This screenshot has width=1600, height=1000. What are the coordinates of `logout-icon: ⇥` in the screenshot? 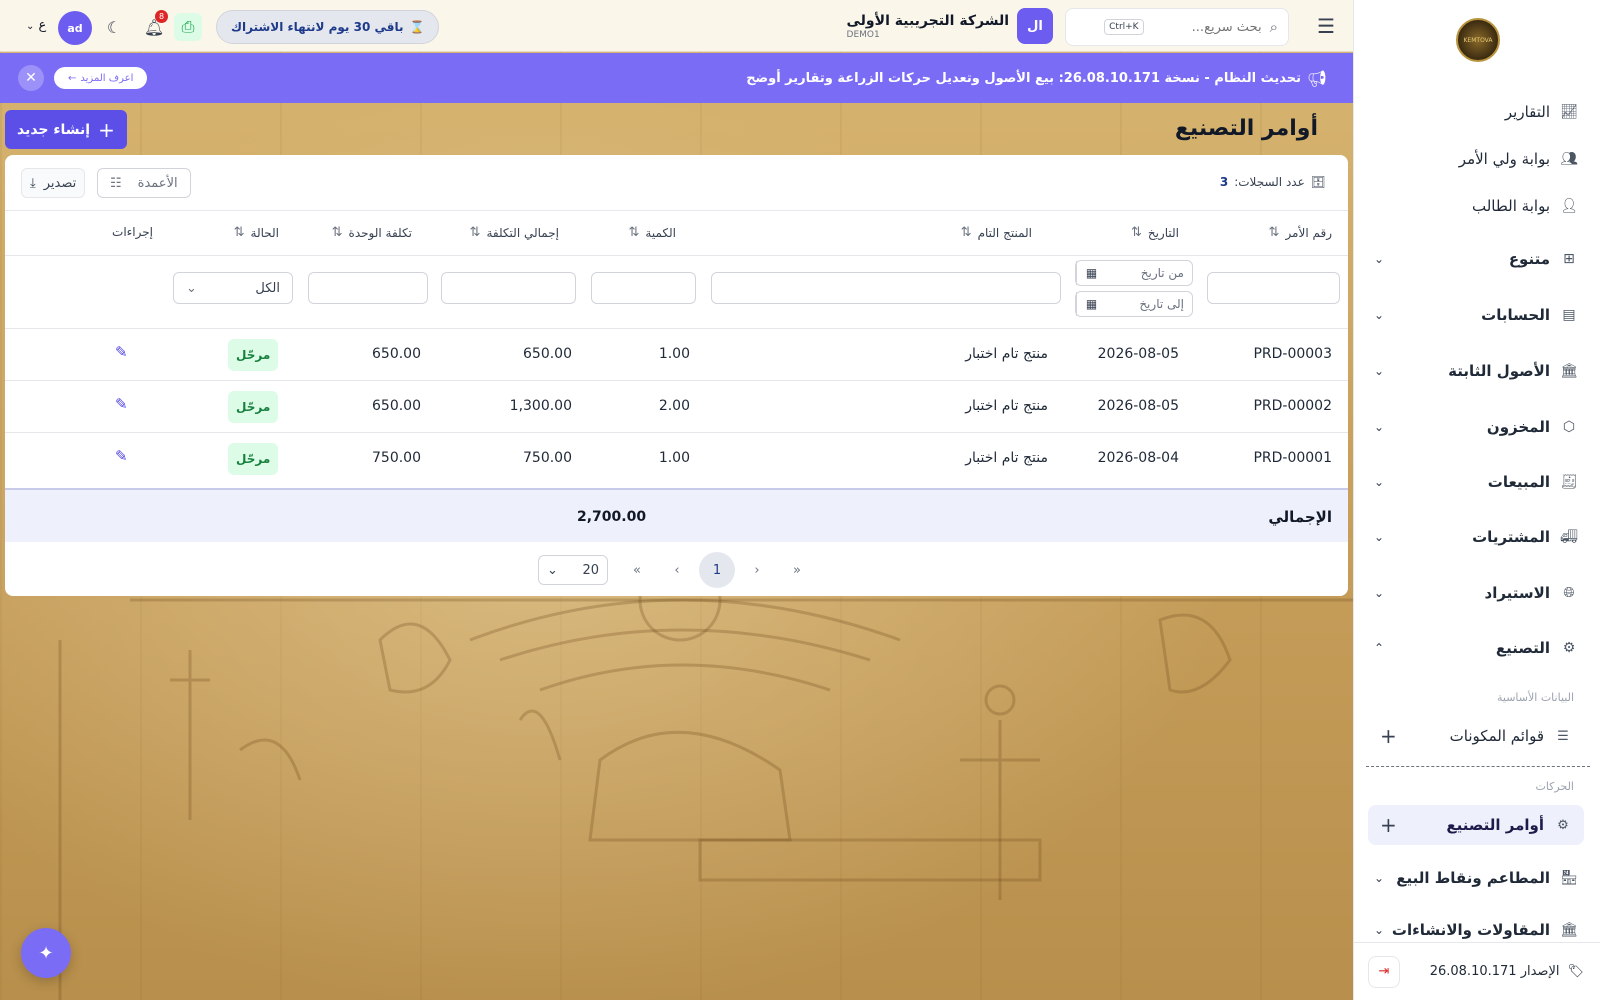 It's located at (1384, 971).